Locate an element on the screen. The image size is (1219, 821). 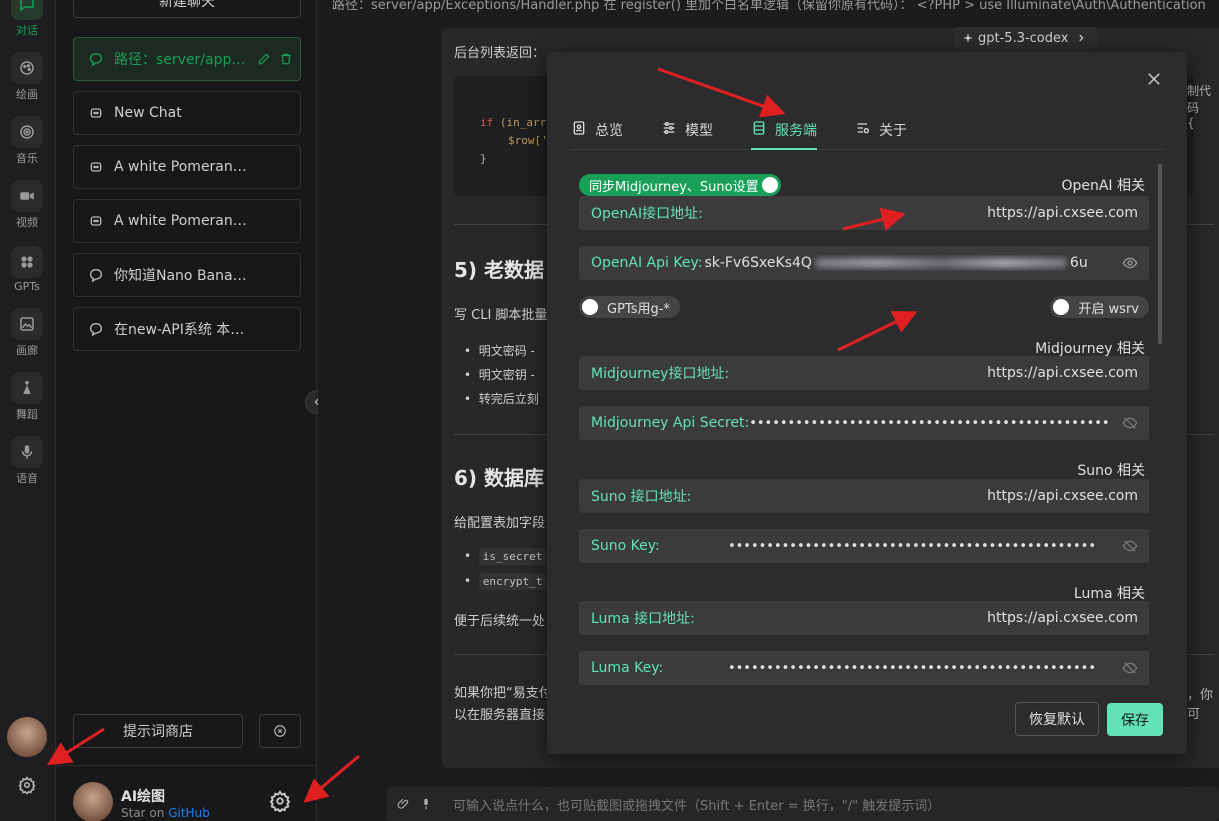
chat-item: New Chat is located at coordinates (187, 113).